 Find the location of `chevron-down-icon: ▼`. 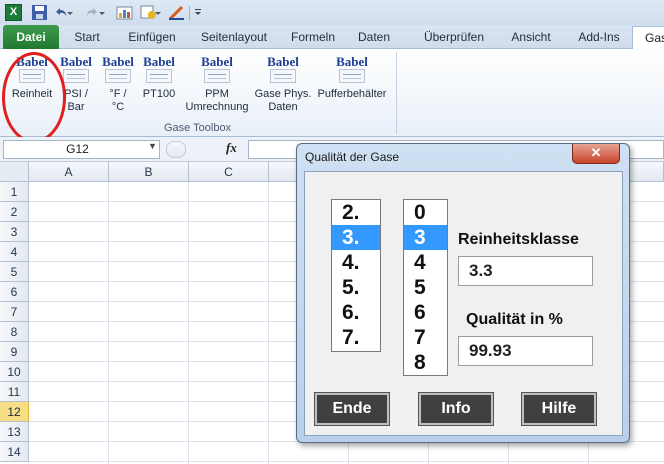

chevron-down-icon: ▼ is located at coordinates (152, 146).